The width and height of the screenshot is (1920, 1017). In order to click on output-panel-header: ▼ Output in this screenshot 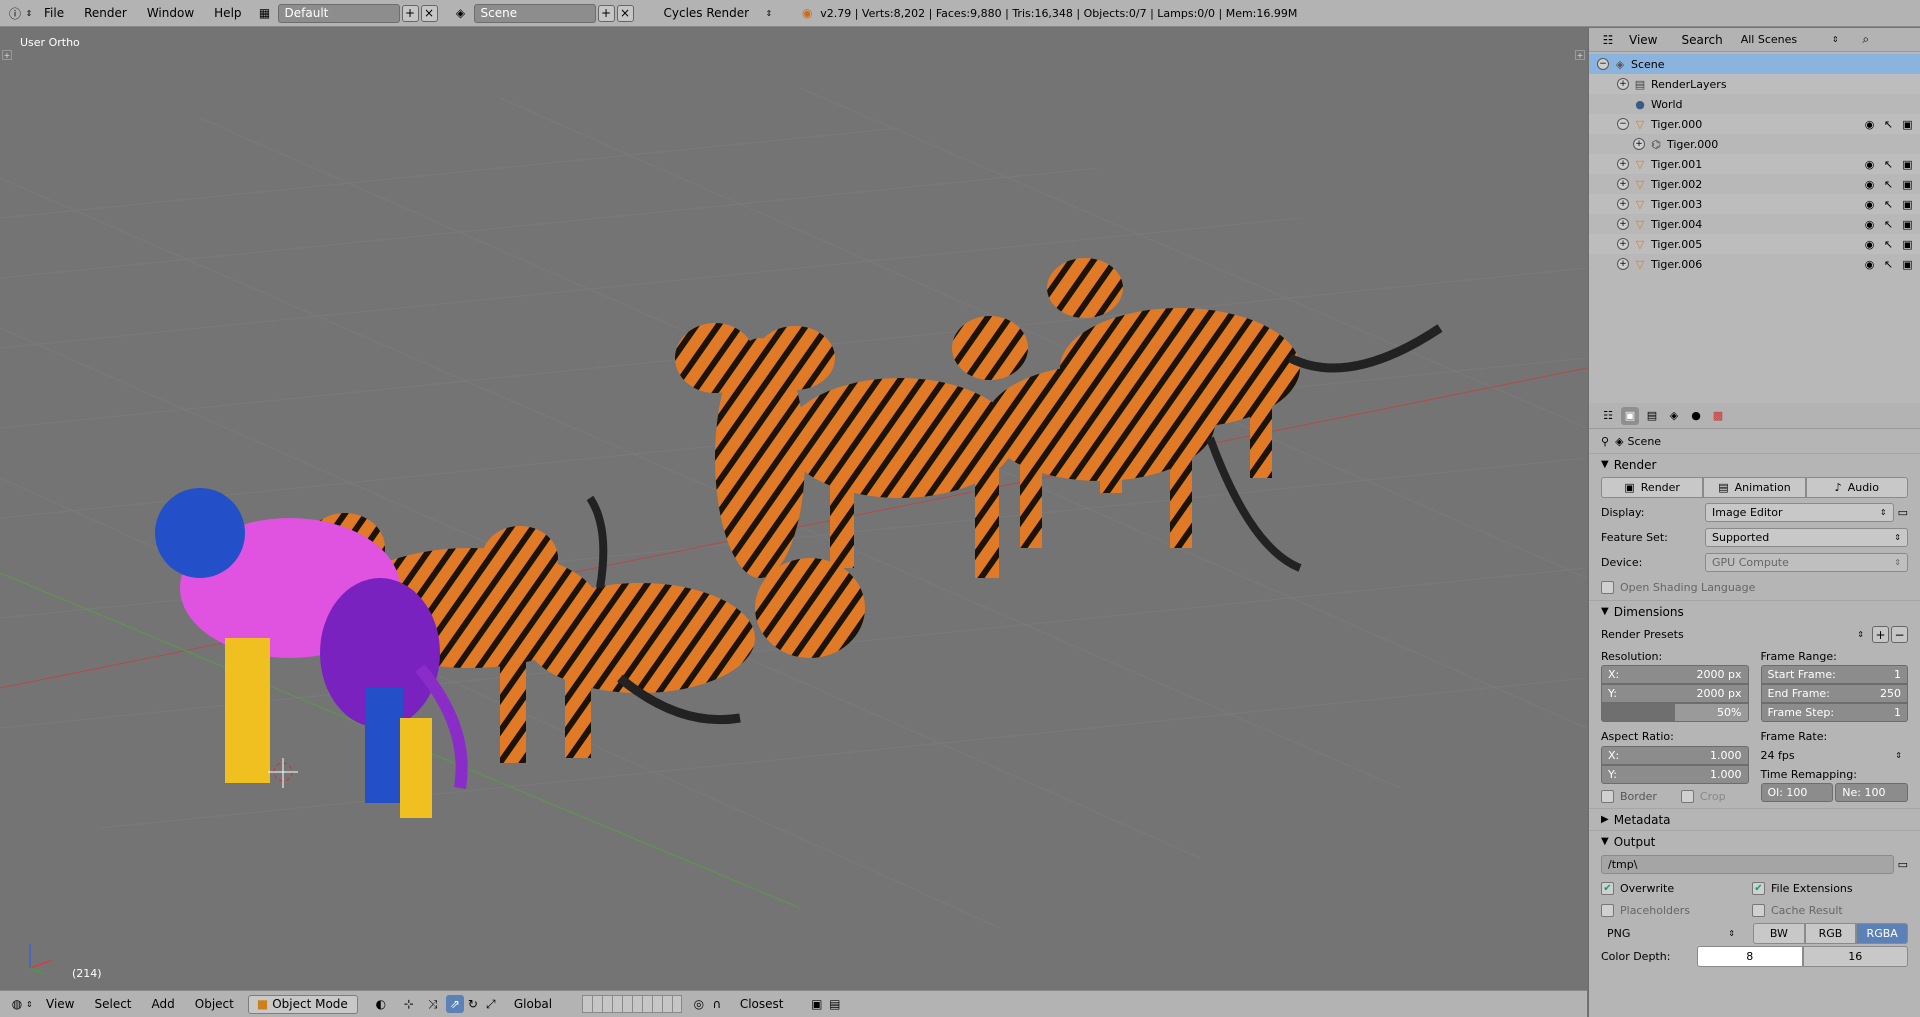, I will do `click(1754, 841)`.